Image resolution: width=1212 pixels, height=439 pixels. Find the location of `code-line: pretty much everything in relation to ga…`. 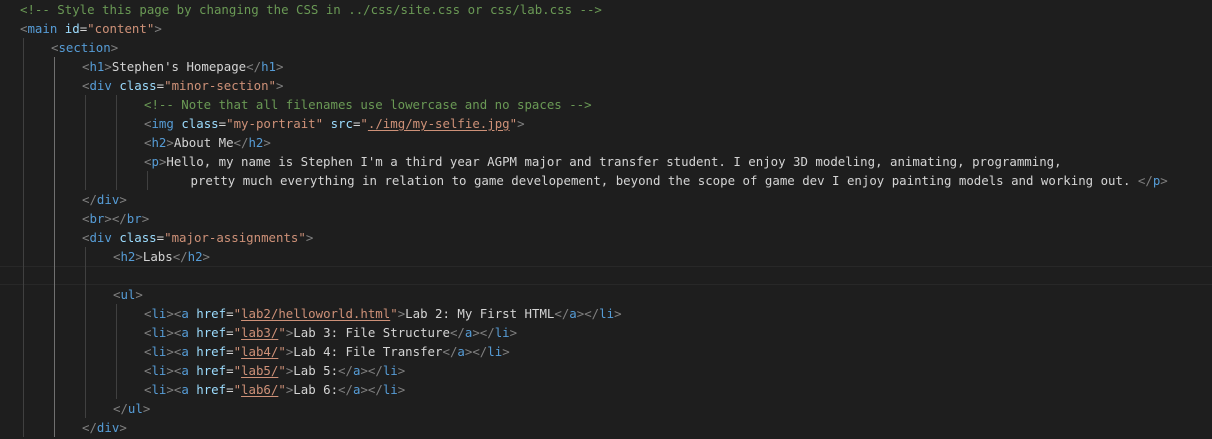

code-line: pretty much everything in relation to ga… is located at coordinates (606, 180).